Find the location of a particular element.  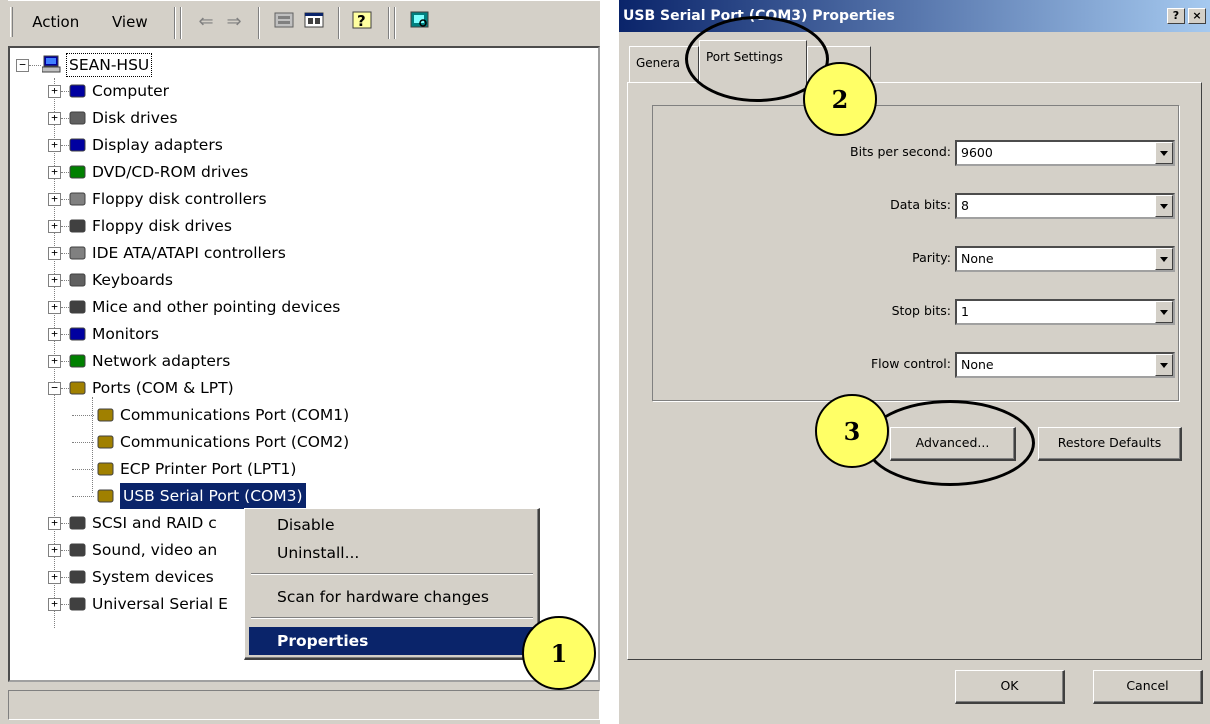

tree-item-label: DVD/CD-ROM drives is located at coordinates (170, 172).